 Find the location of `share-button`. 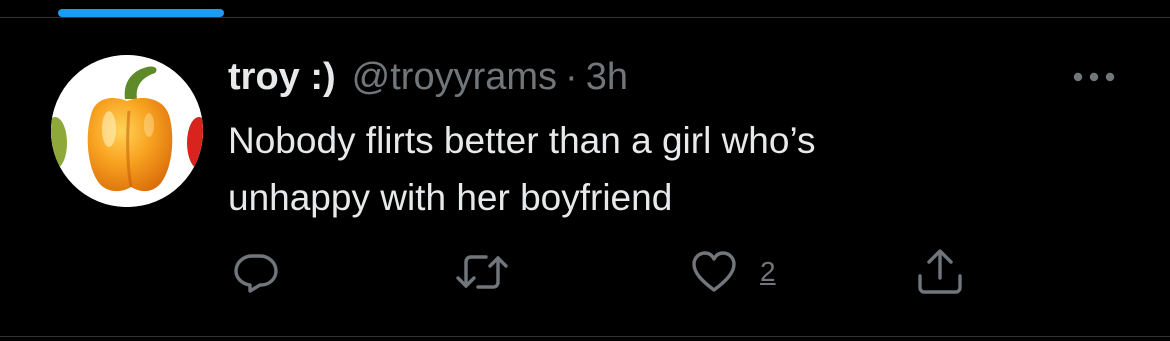

share-button is located at coordinates (940, 272).